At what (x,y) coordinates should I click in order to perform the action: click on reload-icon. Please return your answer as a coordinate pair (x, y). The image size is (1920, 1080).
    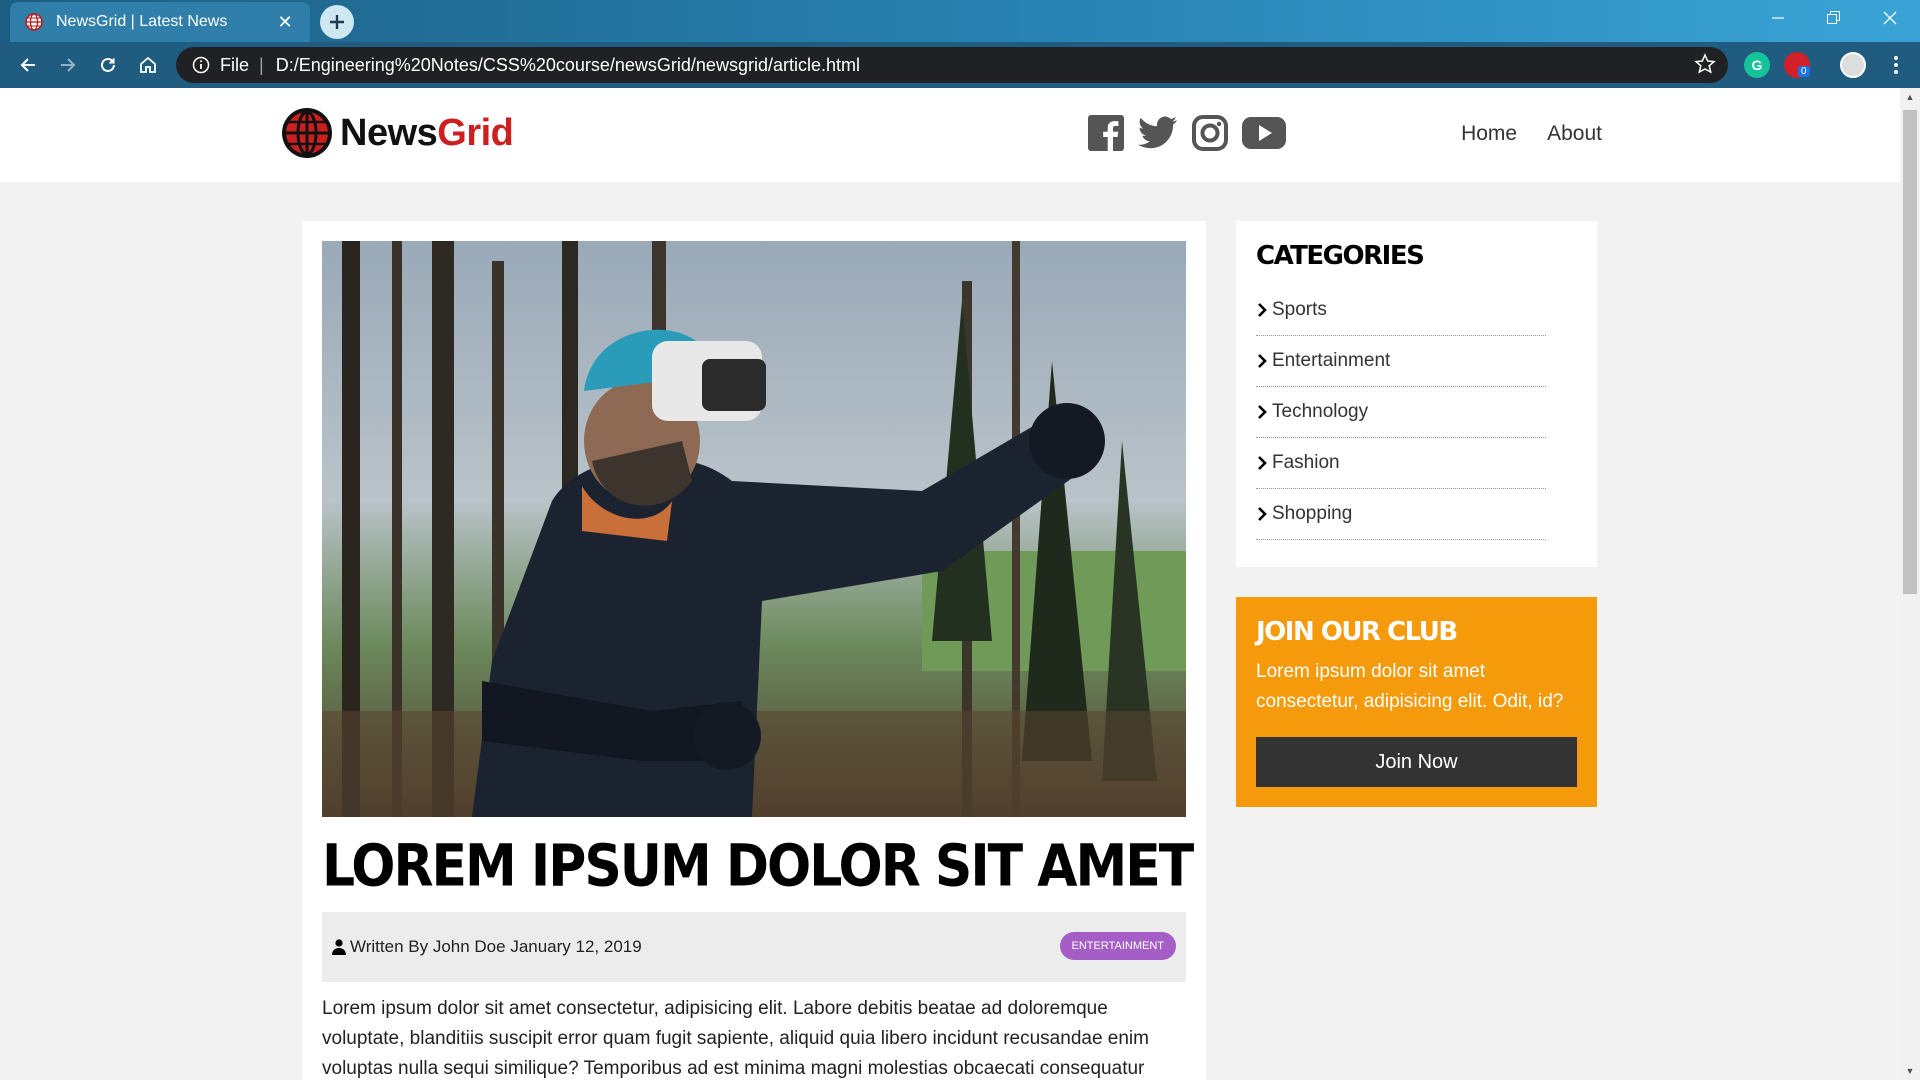
    Looking at the image, I should click on (108, 64).